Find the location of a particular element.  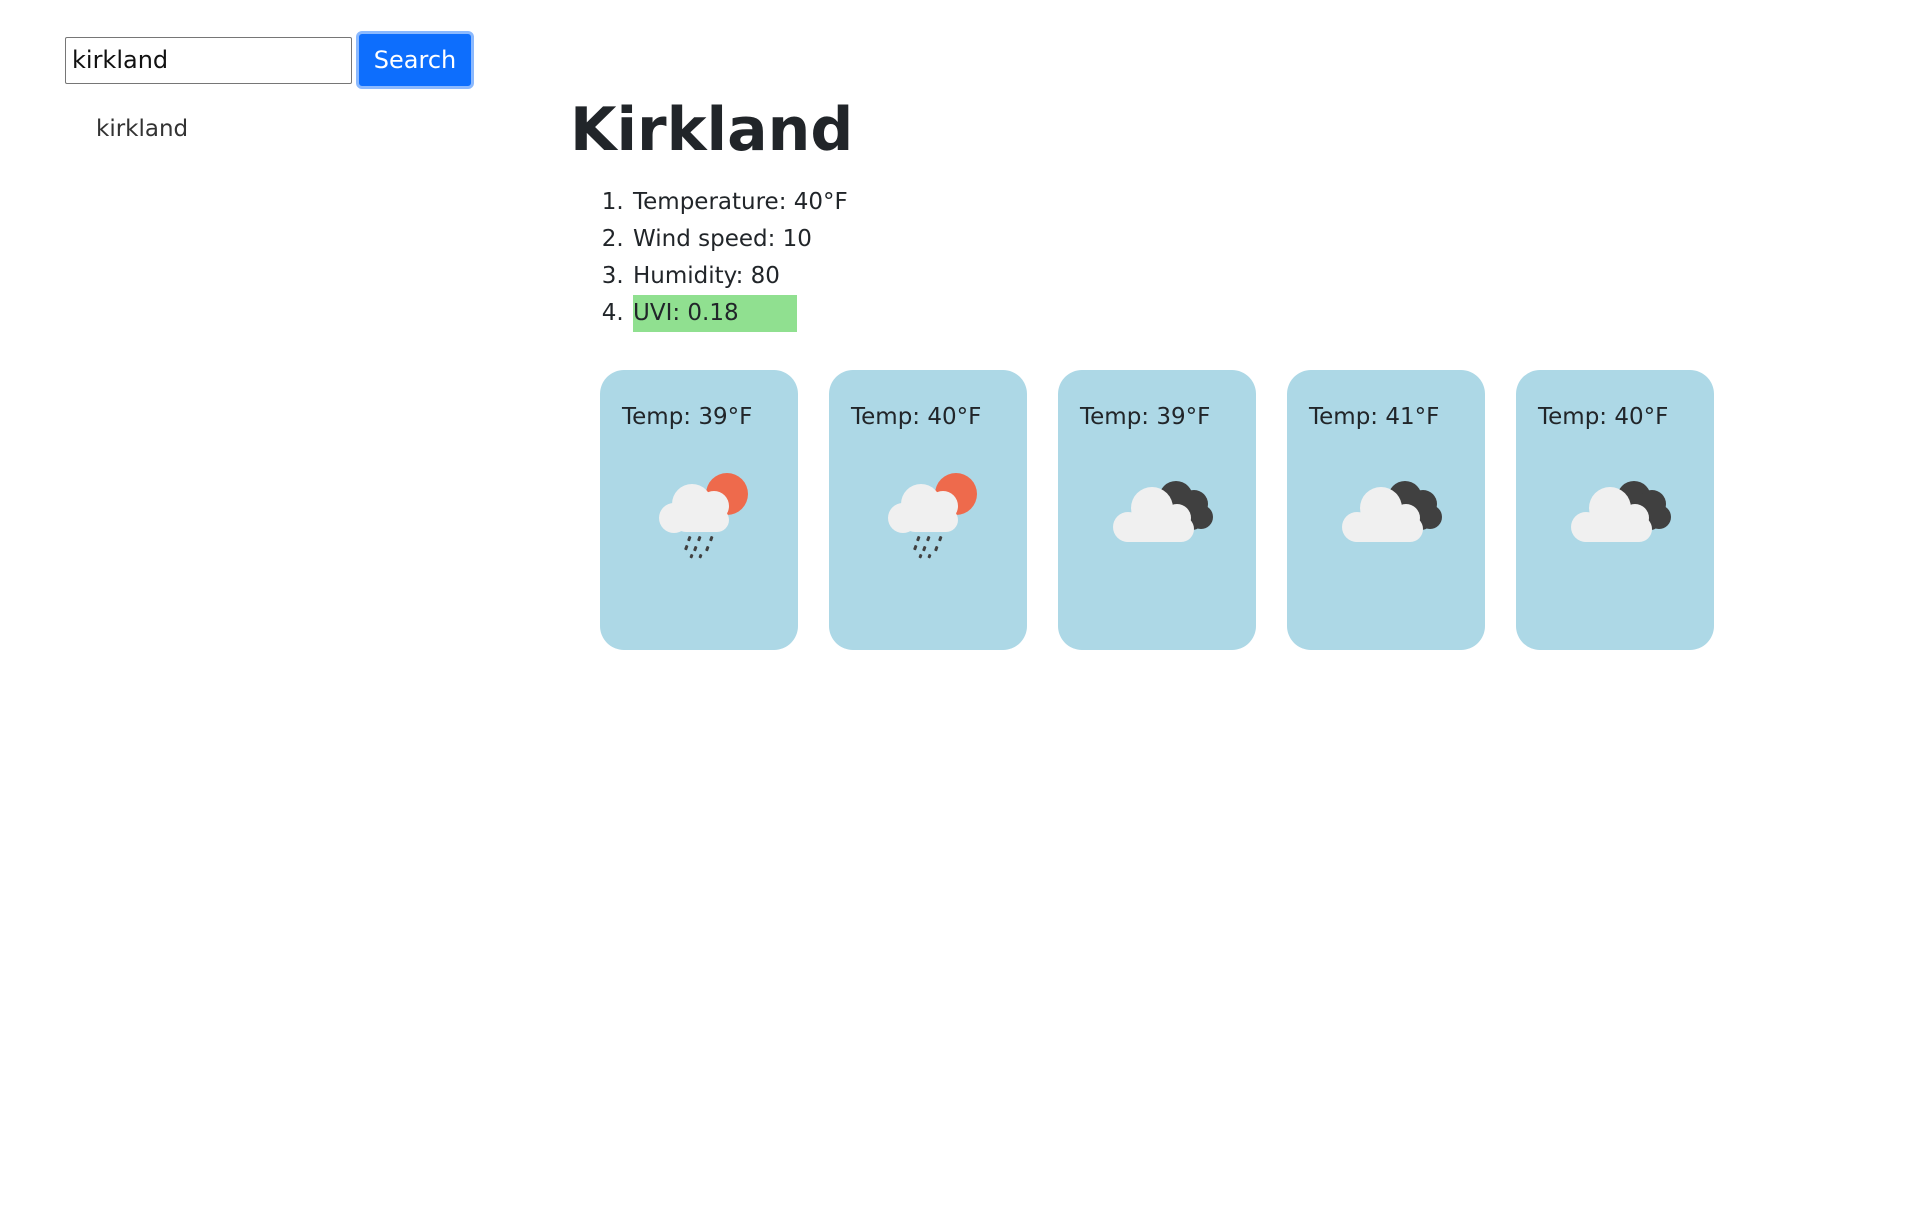

search-history: kirkland is located at coordinates (295, 129).